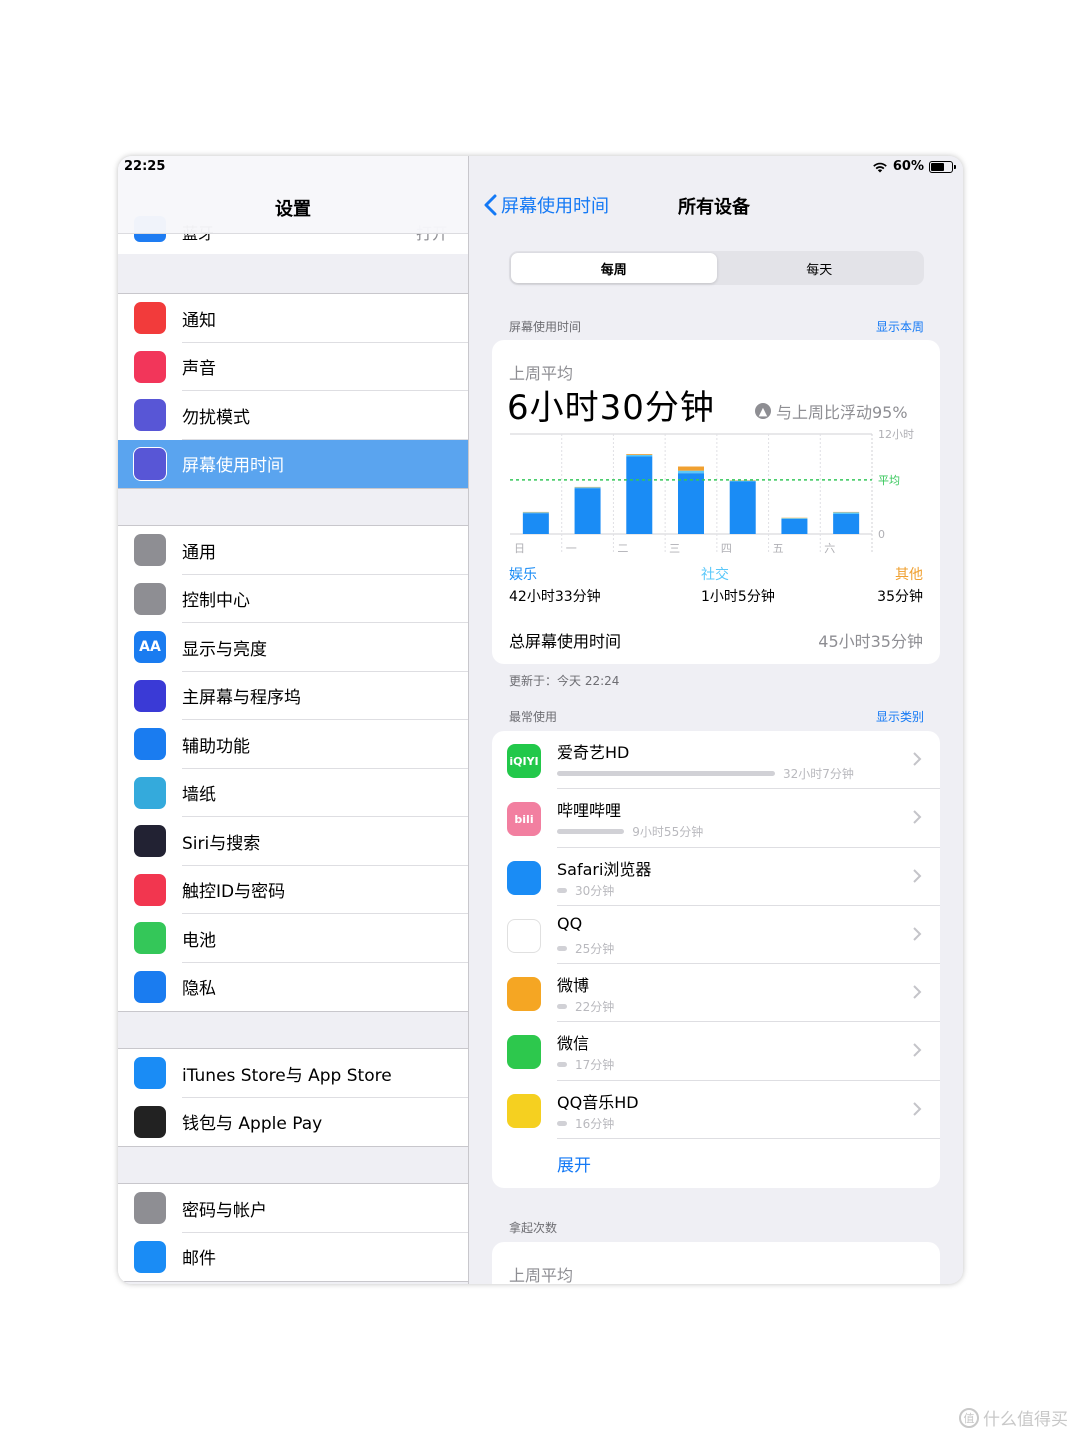  What do you see at coordinates (519, 548) in the screenshot?
I see `x-tick-label: 日` at bounding box center [519, 548].